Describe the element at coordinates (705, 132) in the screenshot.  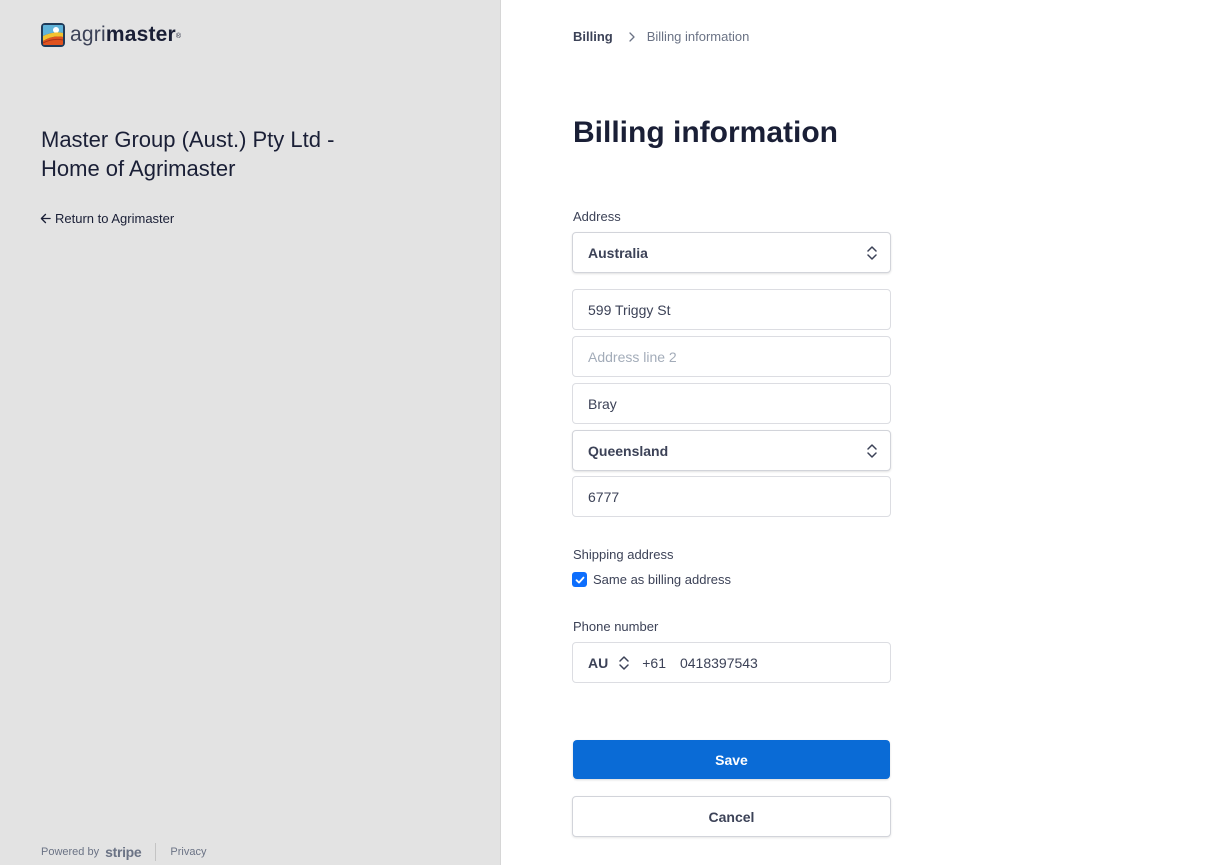
I see `page-title: Billing information` at that location.